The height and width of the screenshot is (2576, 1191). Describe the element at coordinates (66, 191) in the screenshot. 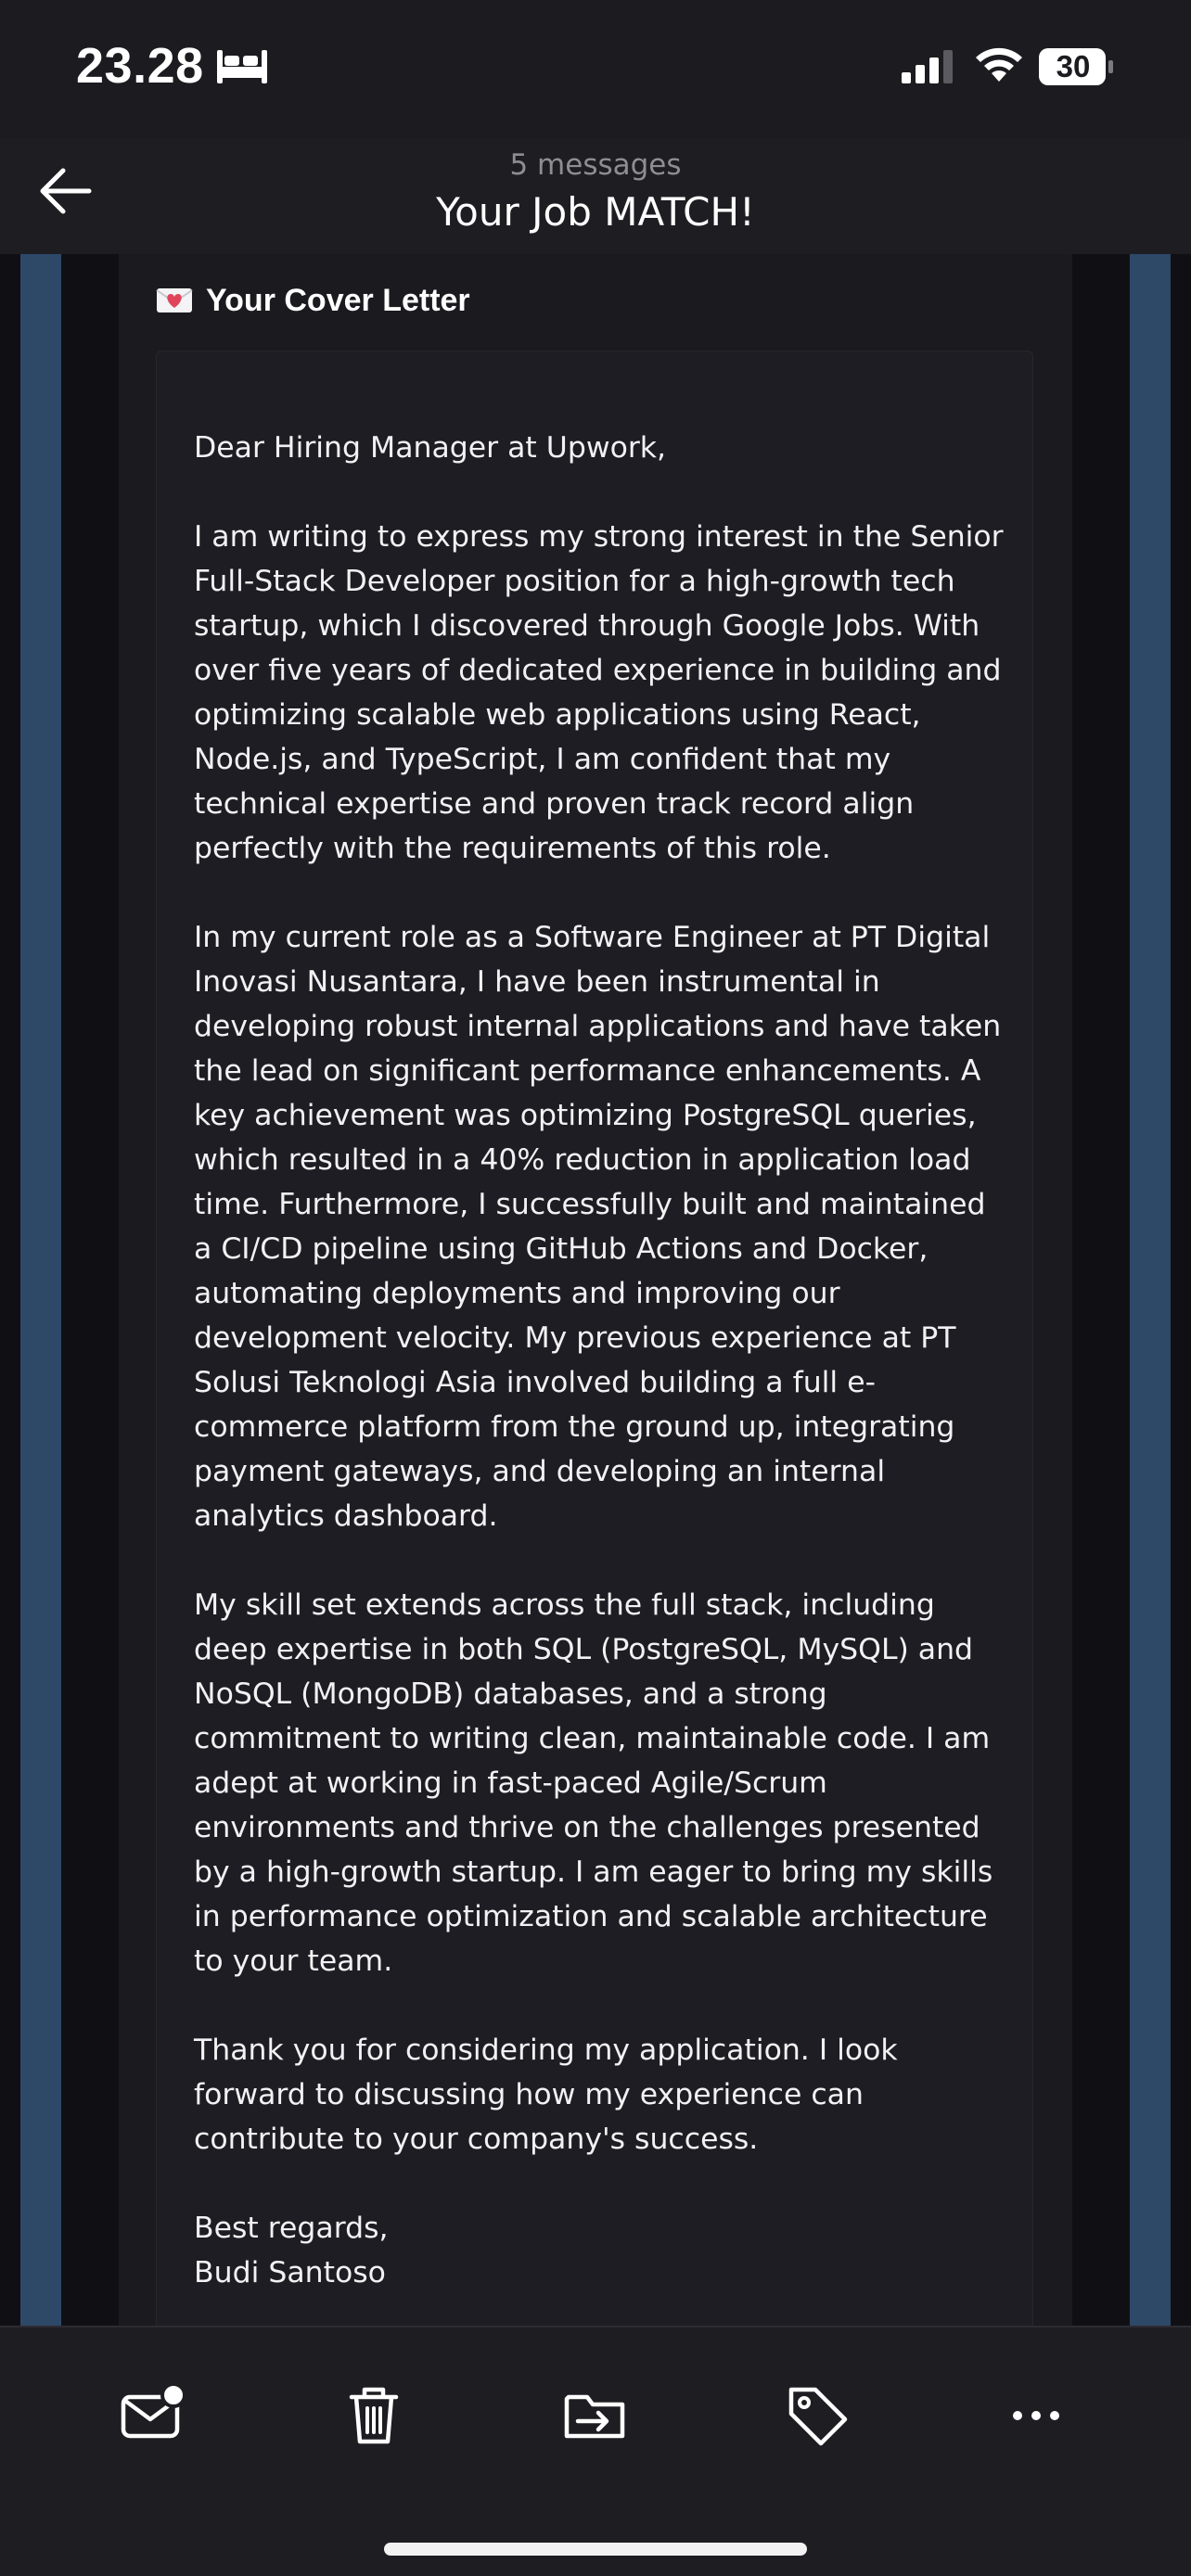

I see `back-arrow-icon` at that location.